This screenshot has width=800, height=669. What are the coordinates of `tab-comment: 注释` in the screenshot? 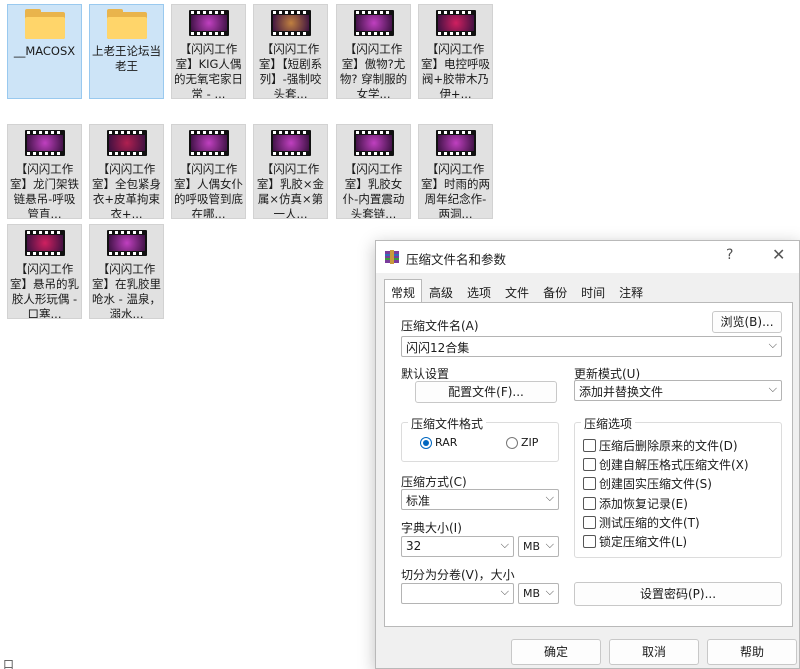 It's located at (631, 291).